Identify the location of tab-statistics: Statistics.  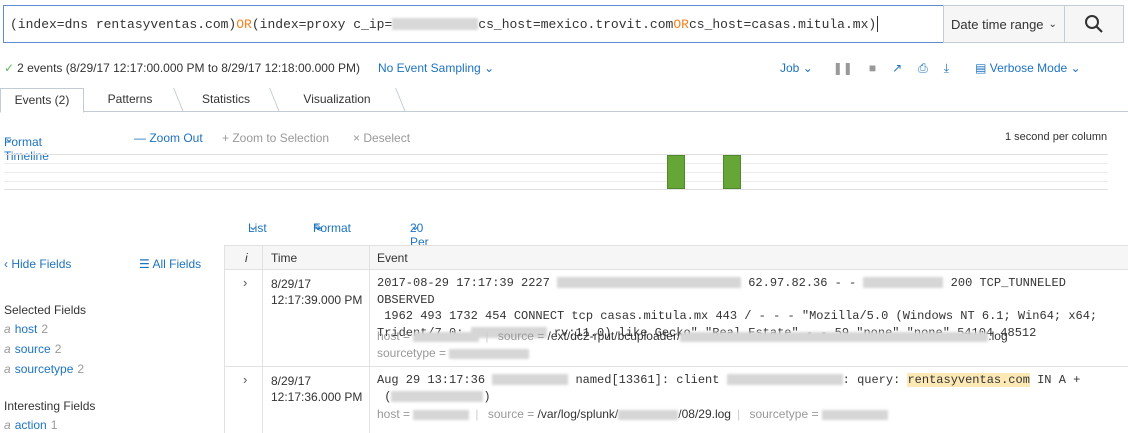
(226, 100).